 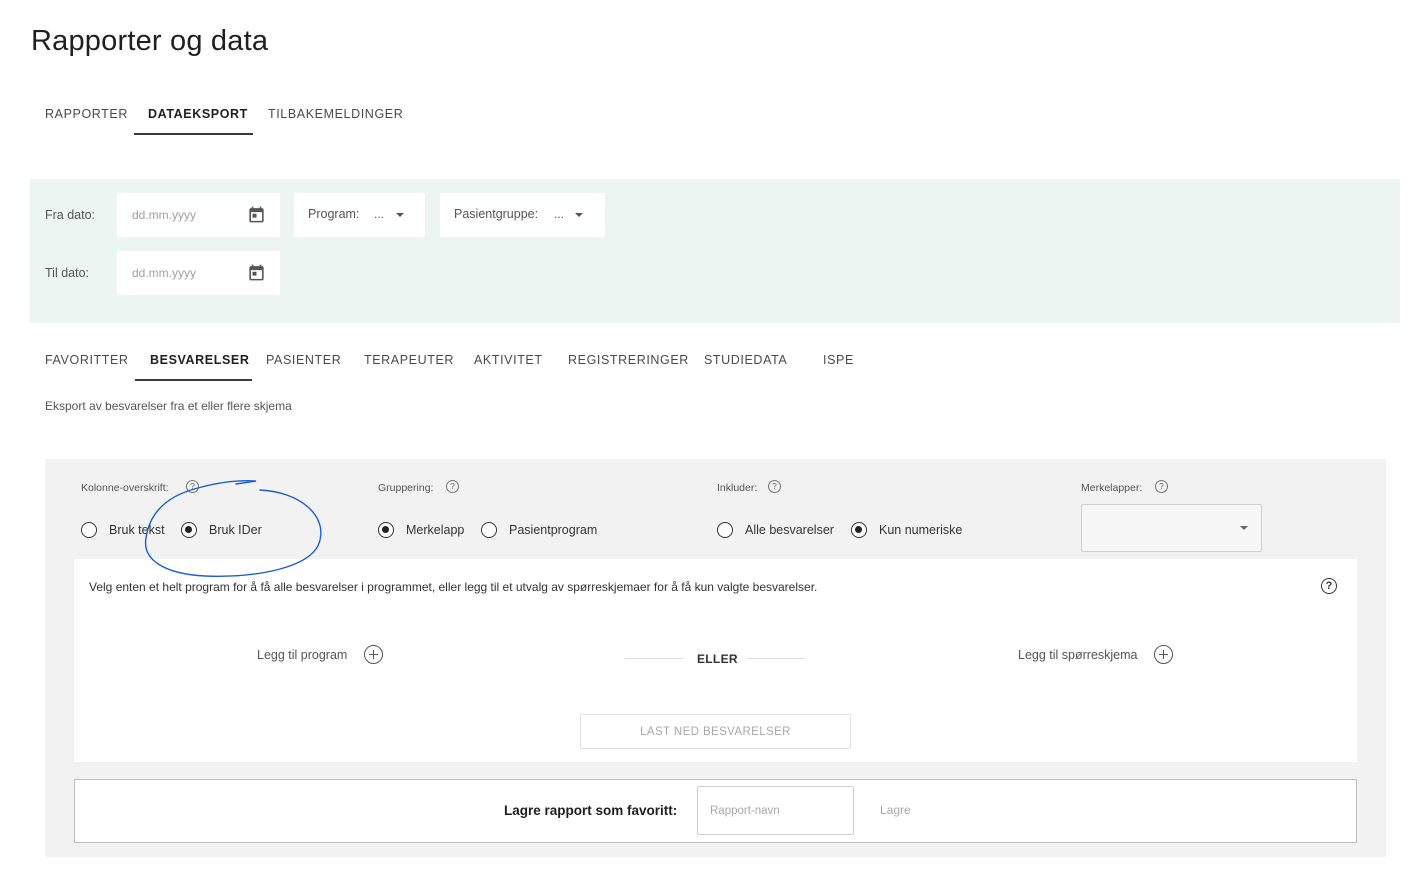 What do you see at coordinates (137, 530) in the screenshot?
I see `radio-bruk-tekst-label: Bruk tekst` at bounding box center [137, 530].